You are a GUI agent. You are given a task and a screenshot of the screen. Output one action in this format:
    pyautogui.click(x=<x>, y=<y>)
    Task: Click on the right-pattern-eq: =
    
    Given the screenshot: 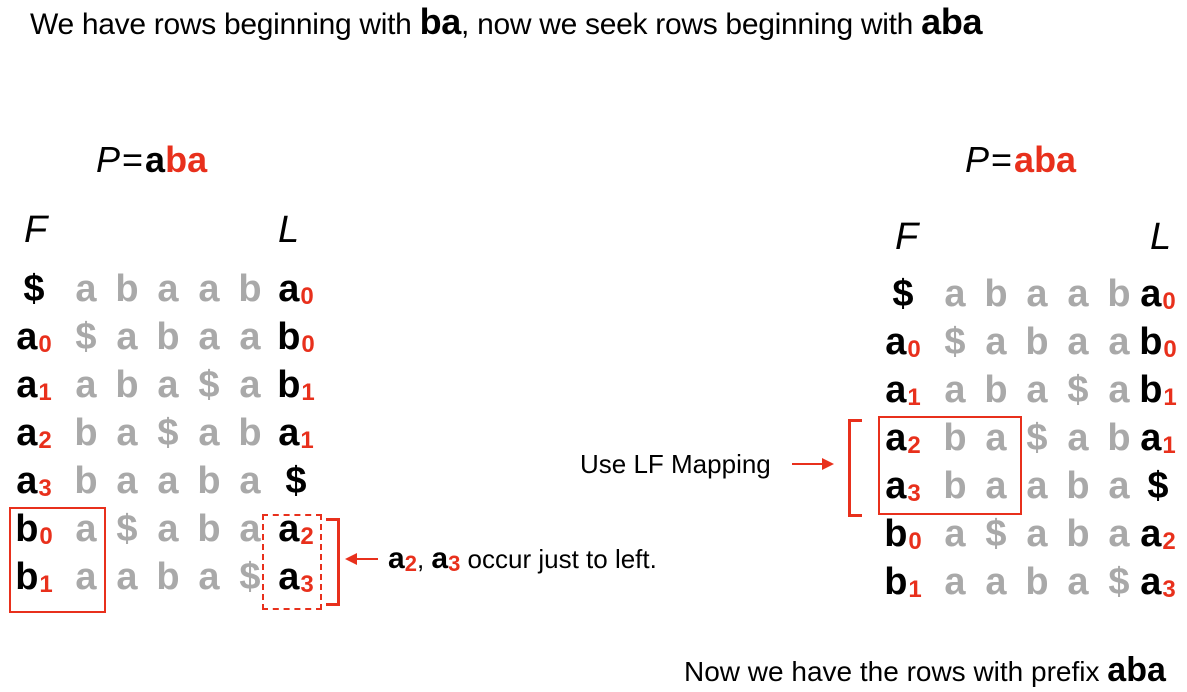 What is the action you would take?
    pyautogui.click(x=1002, y=159)
    